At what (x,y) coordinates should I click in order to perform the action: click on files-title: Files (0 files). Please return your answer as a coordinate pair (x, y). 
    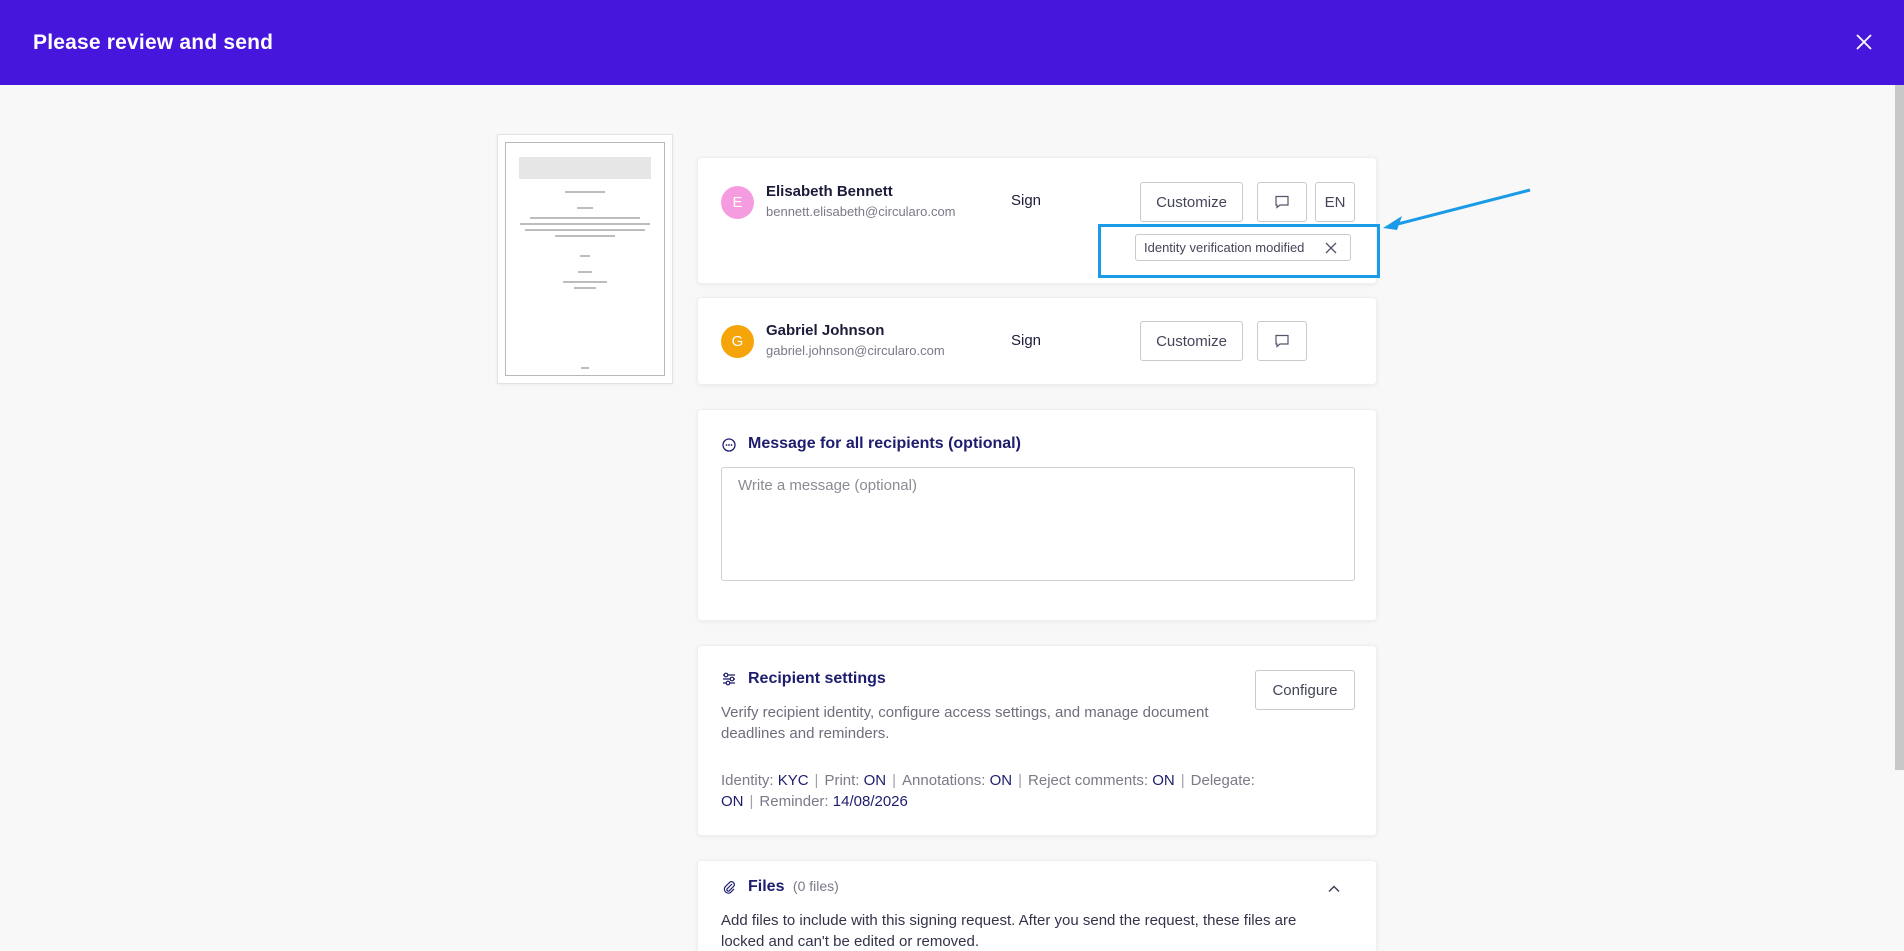
    Looking at the image, I should click on (793, 887).